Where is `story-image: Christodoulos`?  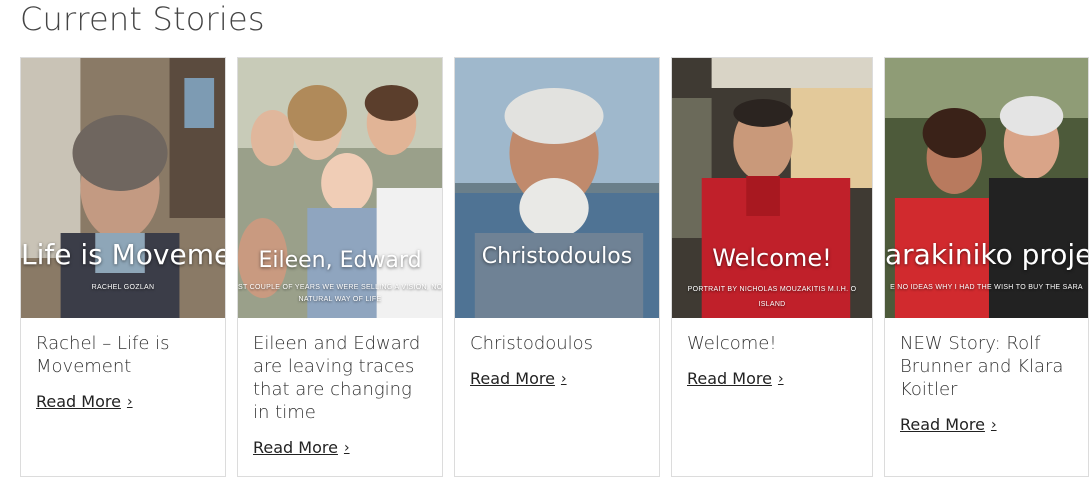 story-image: Christodoulos is located at coordinates (557, 188).